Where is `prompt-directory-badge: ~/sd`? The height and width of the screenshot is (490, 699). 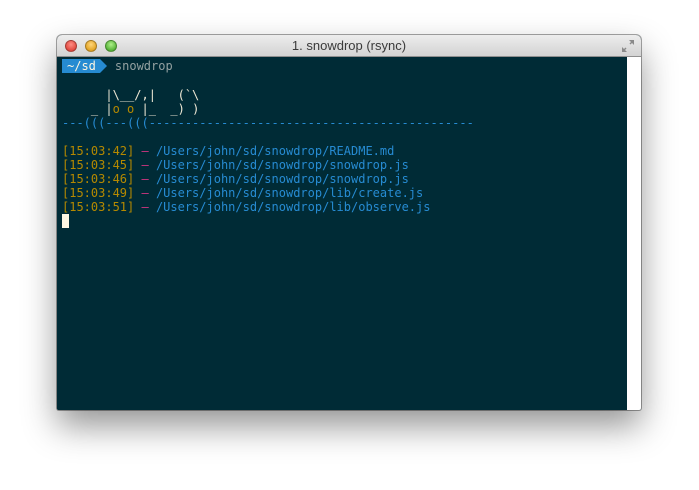 prompt-directory-badge: ~/sd is located at coordinates (81, 66).